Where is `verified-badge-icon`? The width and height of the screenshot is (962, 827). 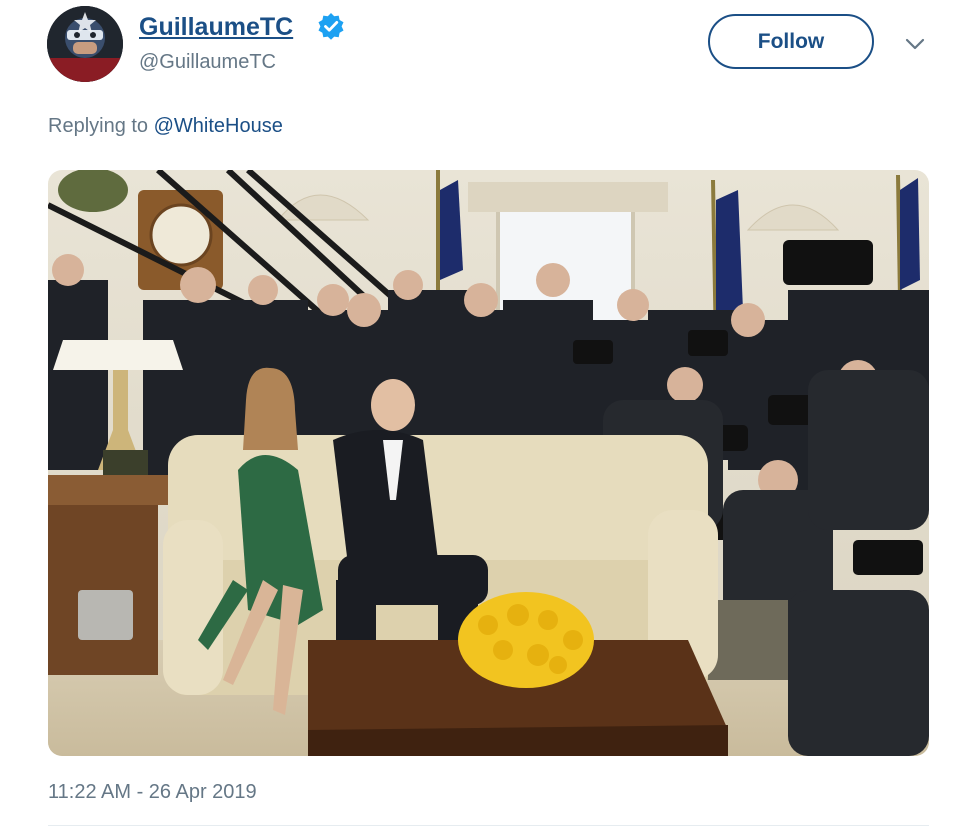 verified-badge-icon is located at coordinates (331, 26).